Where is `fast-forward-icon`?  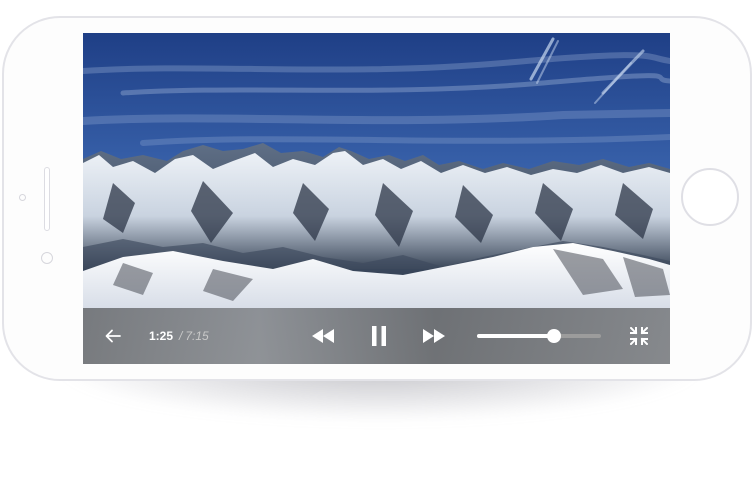 fast-forward-icon is located at coordinates (434, 336).